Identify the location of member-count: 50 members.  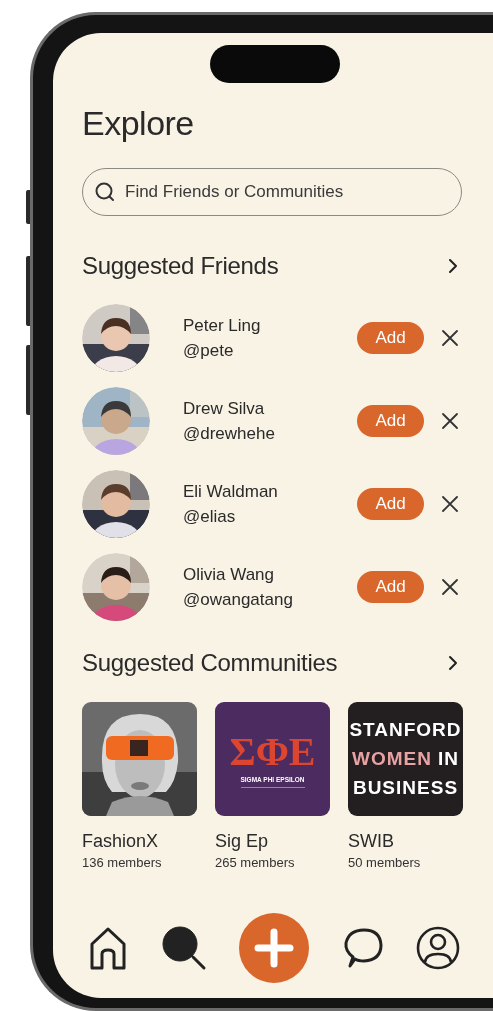
(384, 863).